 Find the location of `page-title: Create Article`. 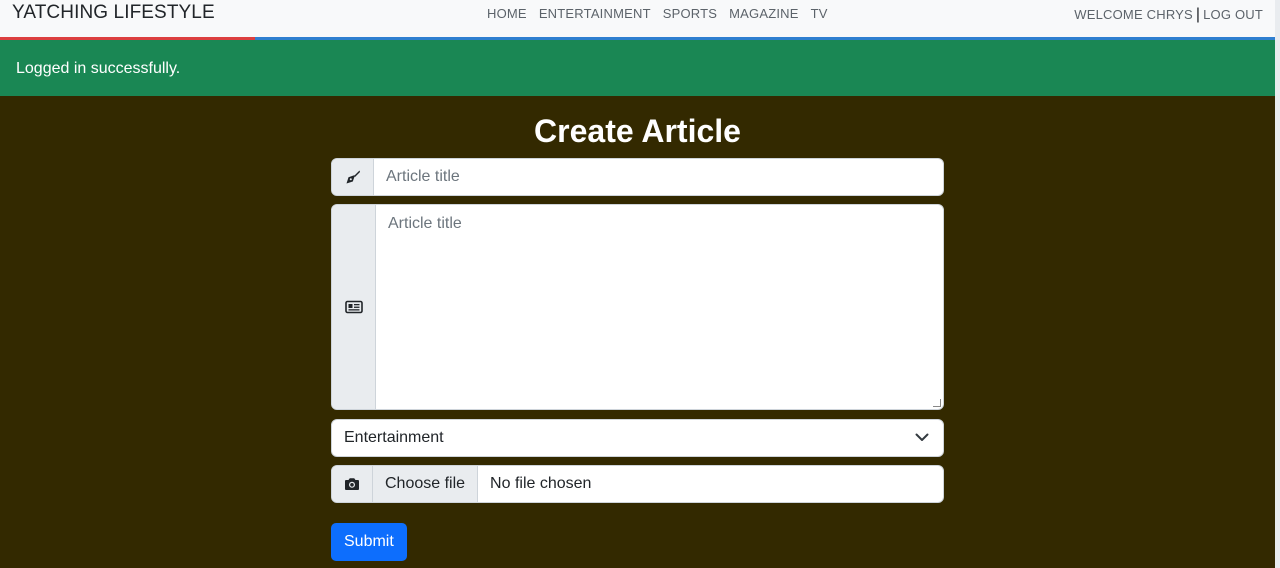

page-title: Create Article is located at coordinates (637, 131).